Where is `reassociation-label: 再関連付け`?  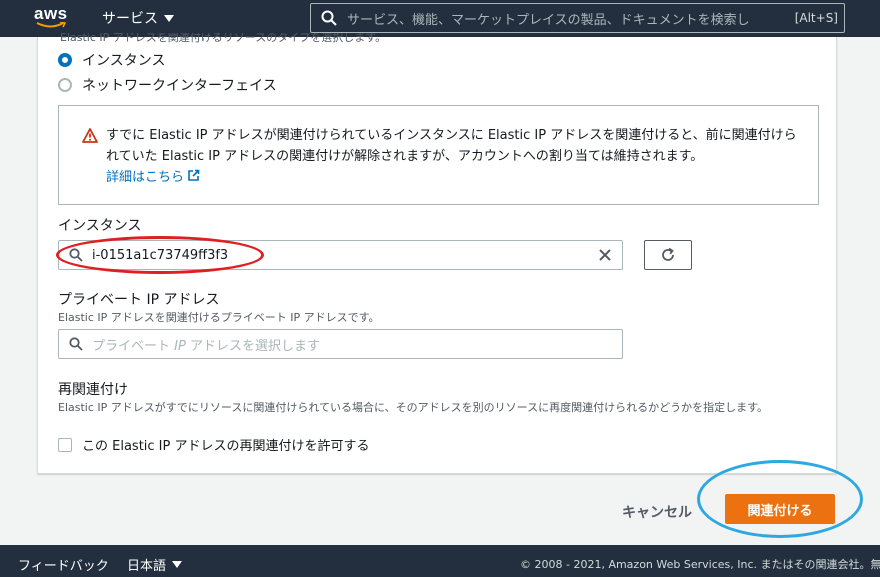 reassociation-label: 再関連付け is located at coordinates (93, 390).